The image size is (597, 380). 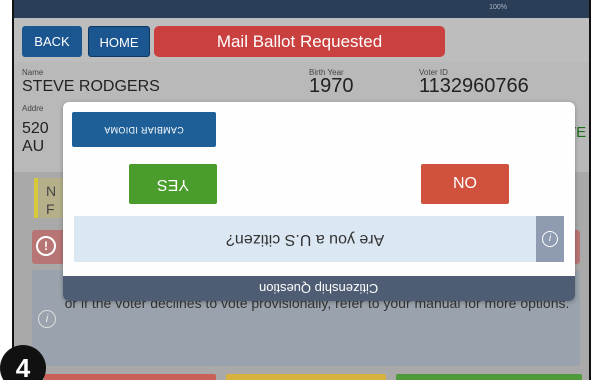 What do you see at coordinates (91, 86) in the screenshot?
I see `voter-name: STEVE RODGERS` at bounding box center [91, 86].